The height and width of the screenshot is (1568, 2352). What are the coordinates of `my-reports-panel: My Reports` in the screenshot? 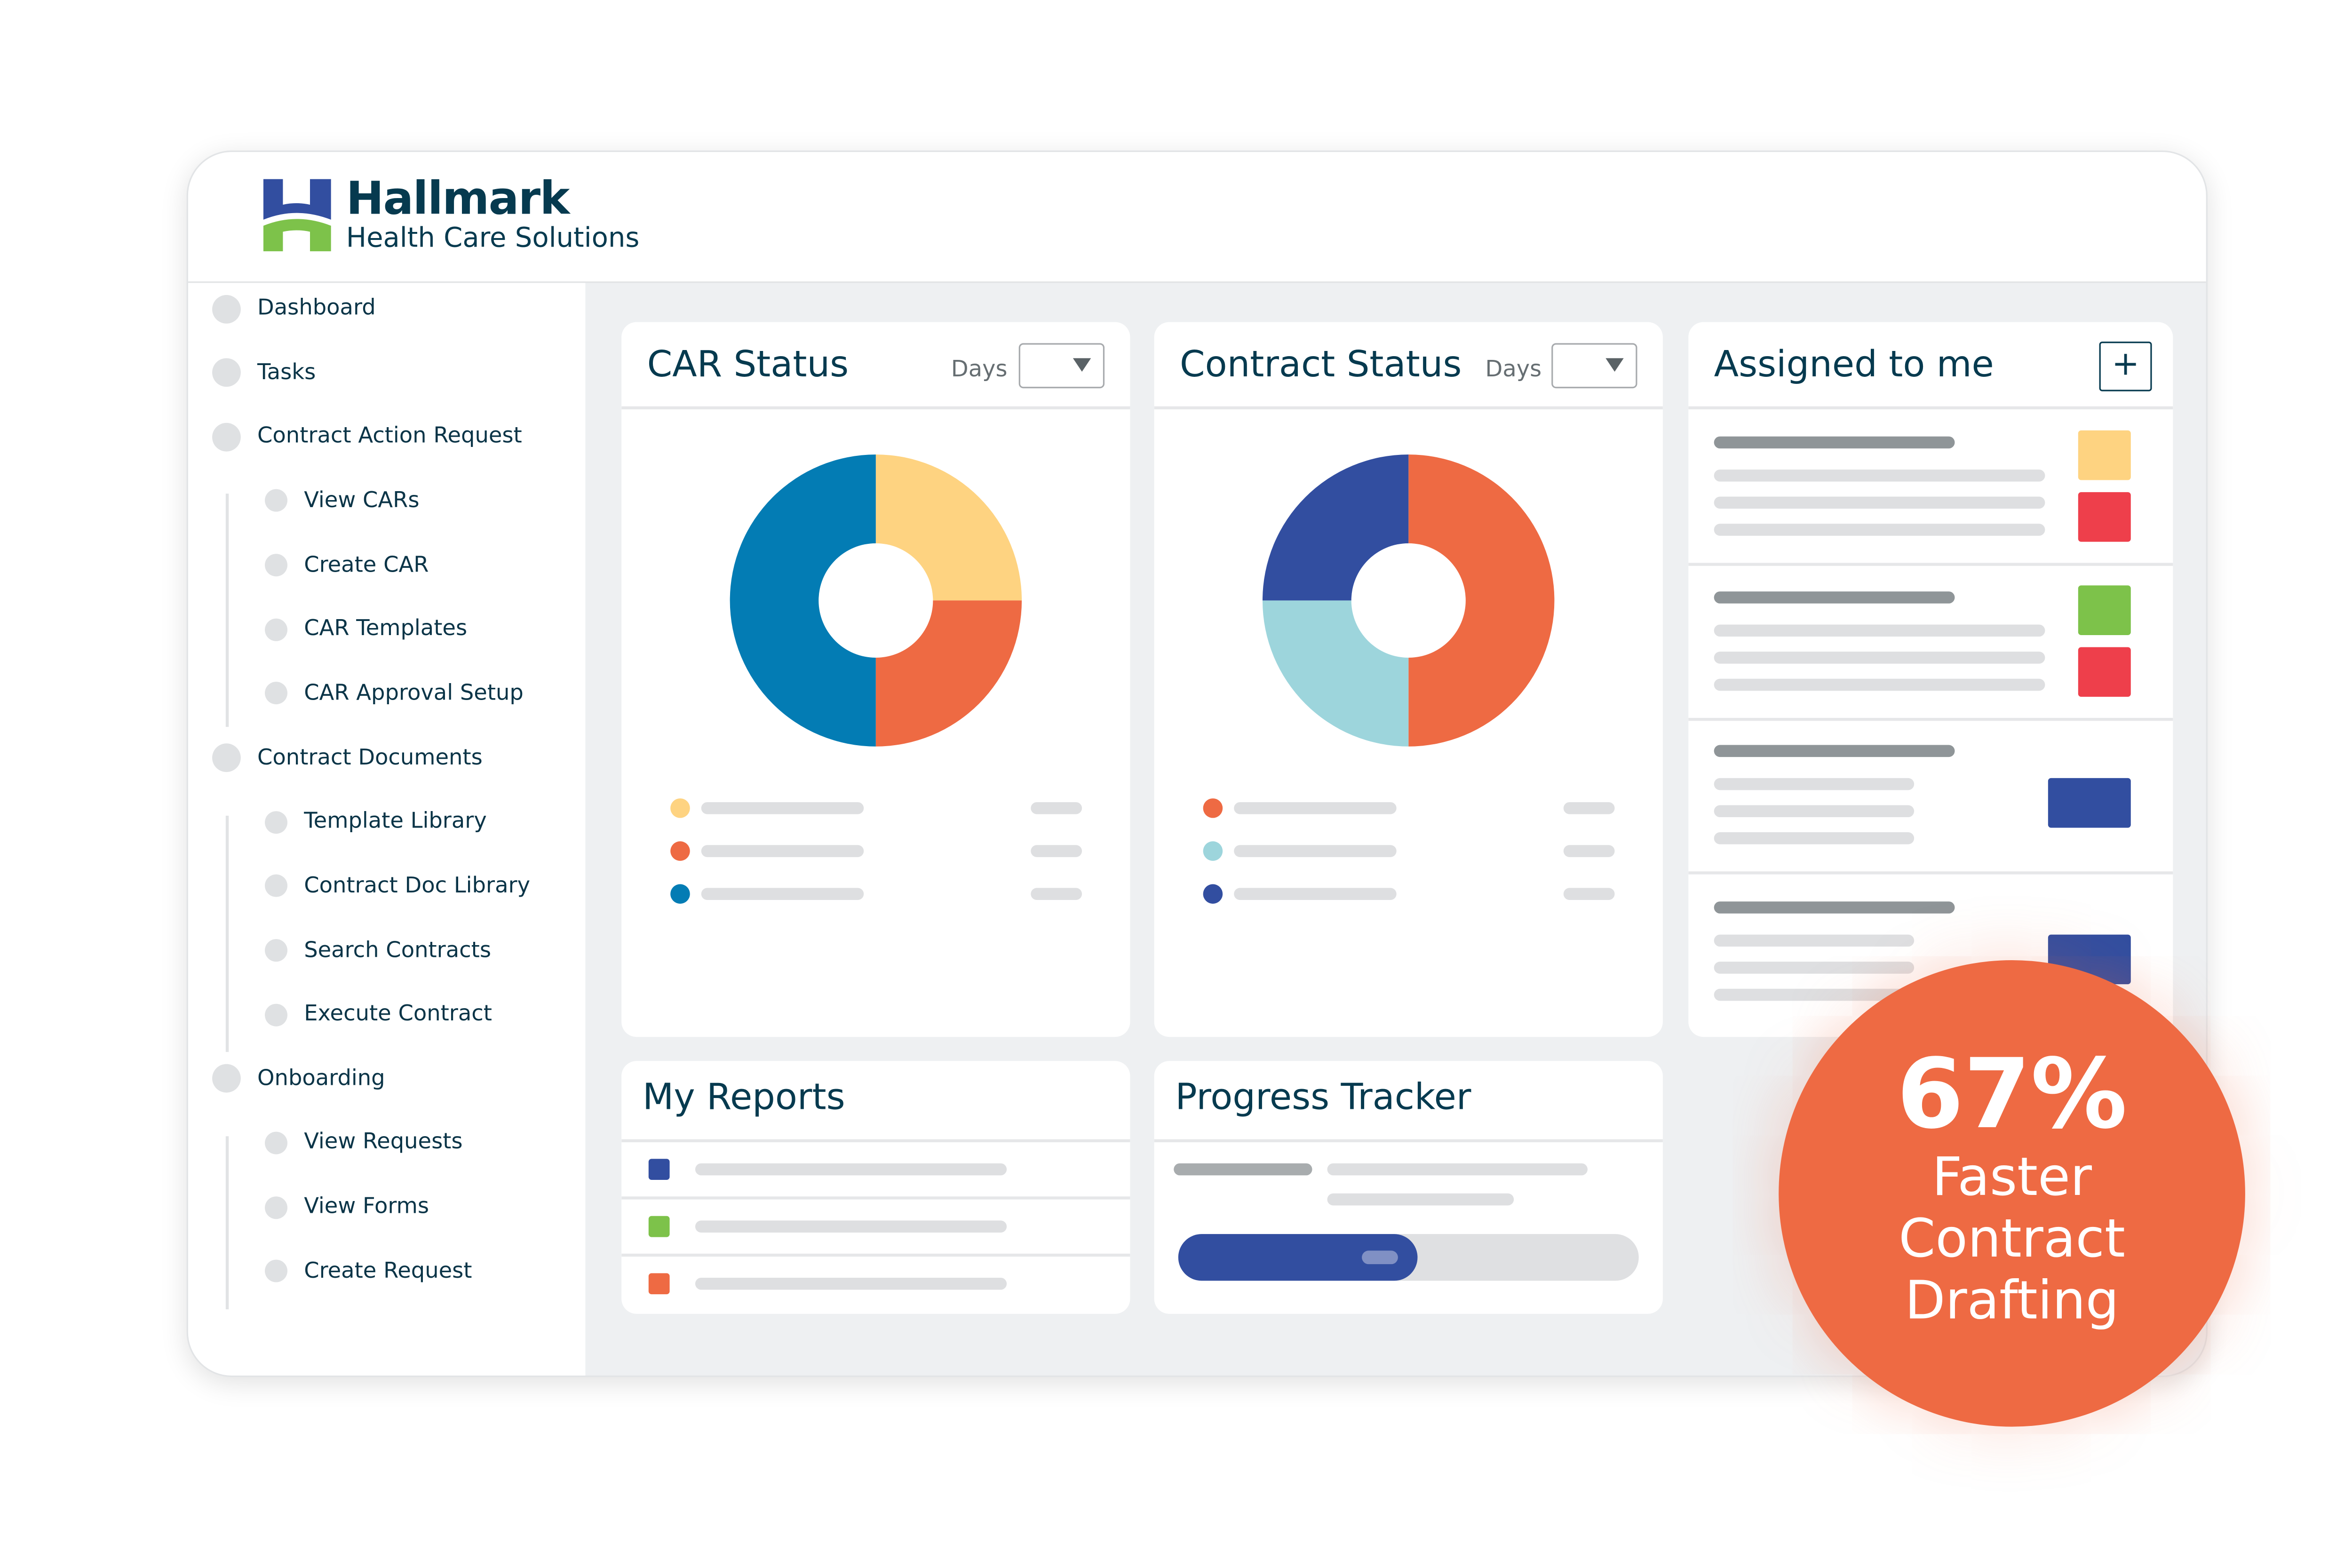 It's located at (875, 1187).